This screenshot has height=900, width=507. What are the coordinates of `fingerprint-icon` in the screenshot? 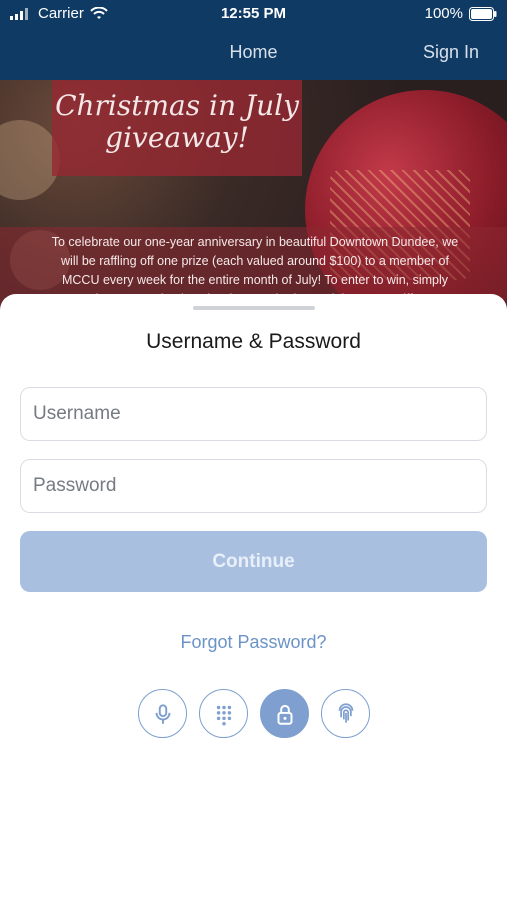 It's located at (345, 712).